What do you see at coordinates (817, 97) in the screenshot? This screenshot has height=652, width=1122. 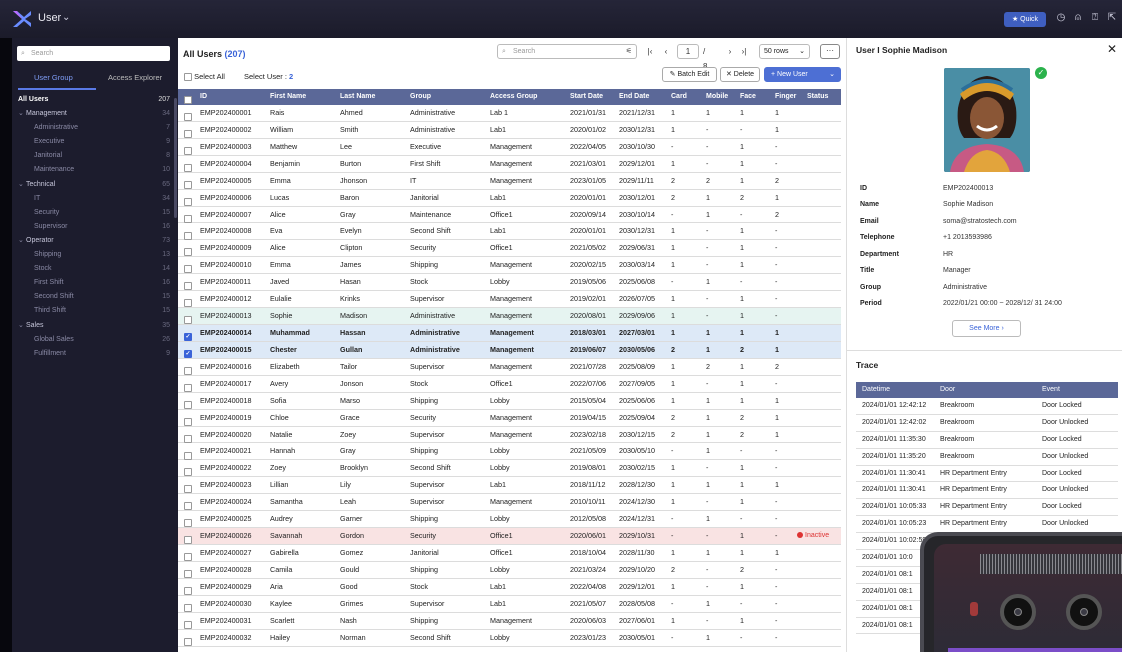 I see `column-header-status: Status` at bounding box center [817, 97].